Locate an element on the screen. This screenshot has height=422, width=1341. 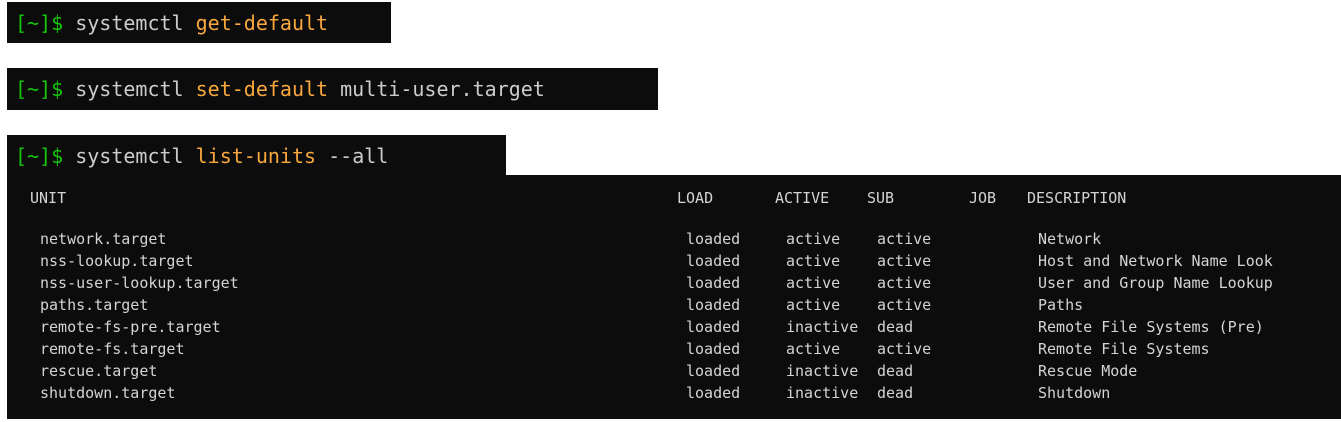
unit-description: Shutdown is located at coordinates (1074, 393).